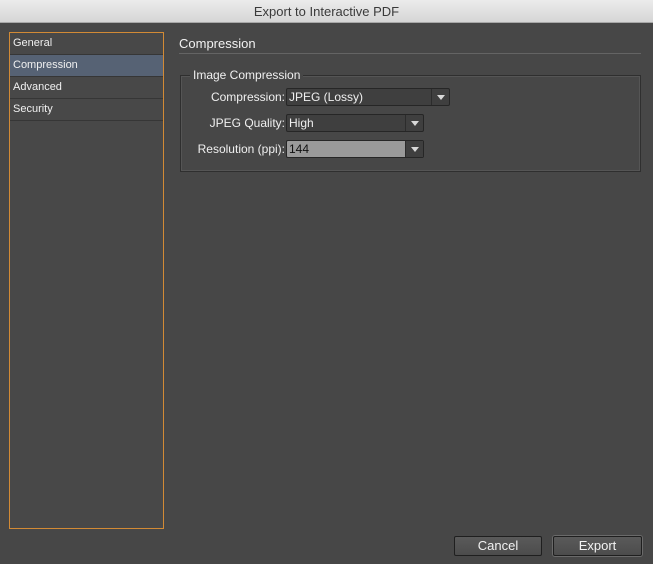 The height and width of the screenshot is (564, 653). What do you see at coordinates (217, 43) in the screenshot?
I see `panel-title: Compression` at bounding box center [217, 43].